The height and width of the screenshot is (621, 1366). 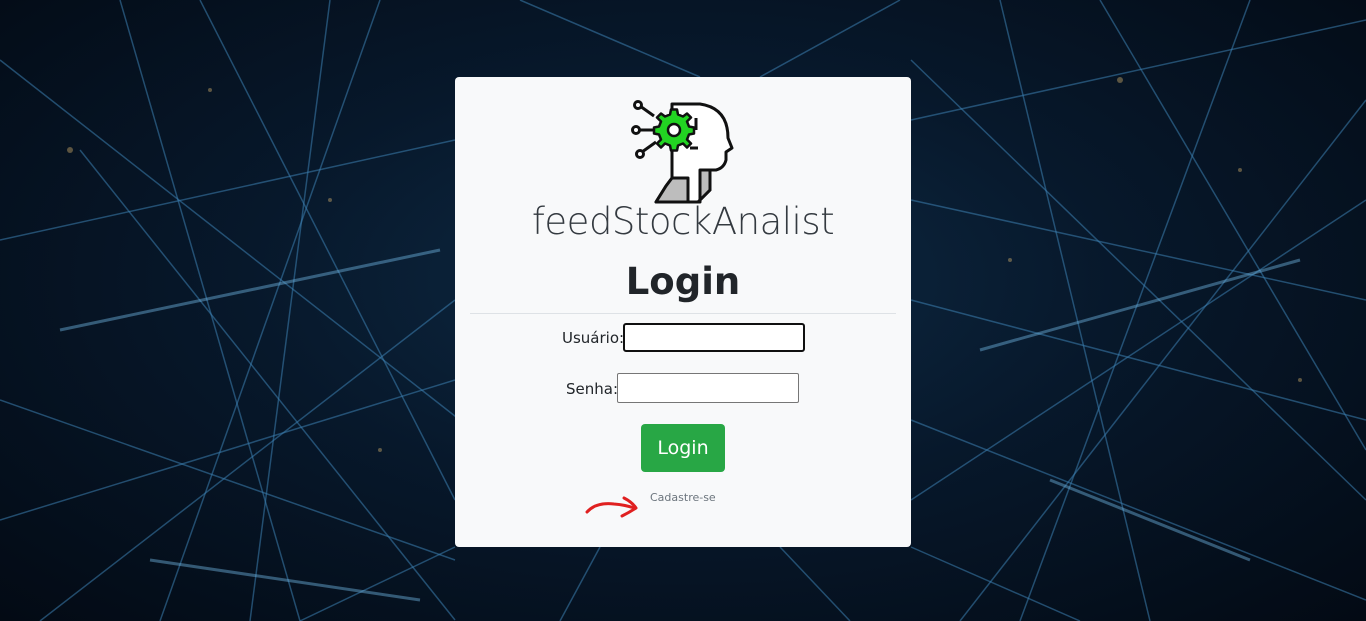 What do you see at coordinates (708, 388) in the screenshot?
I see `password-input` at bounding box center [708, 388].